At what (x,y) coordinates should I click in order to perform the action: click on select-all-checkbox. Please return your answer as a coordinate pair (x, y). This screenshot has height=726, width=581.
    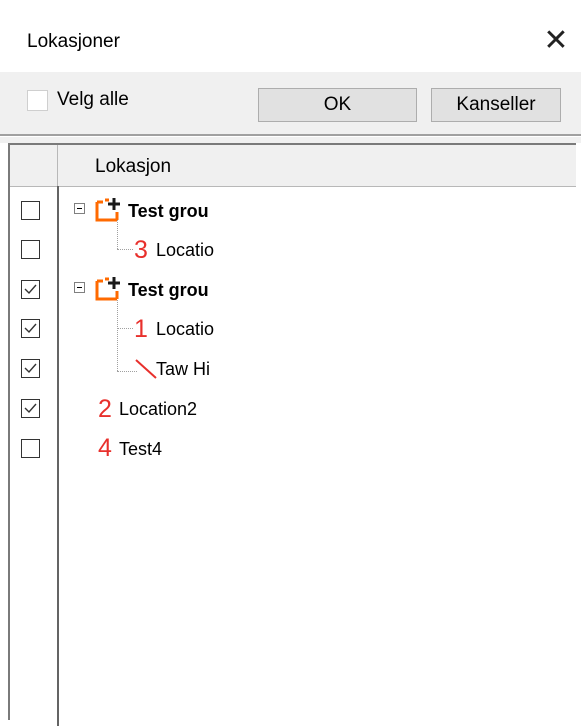
    Looking at the image, I should click on (37, 100).